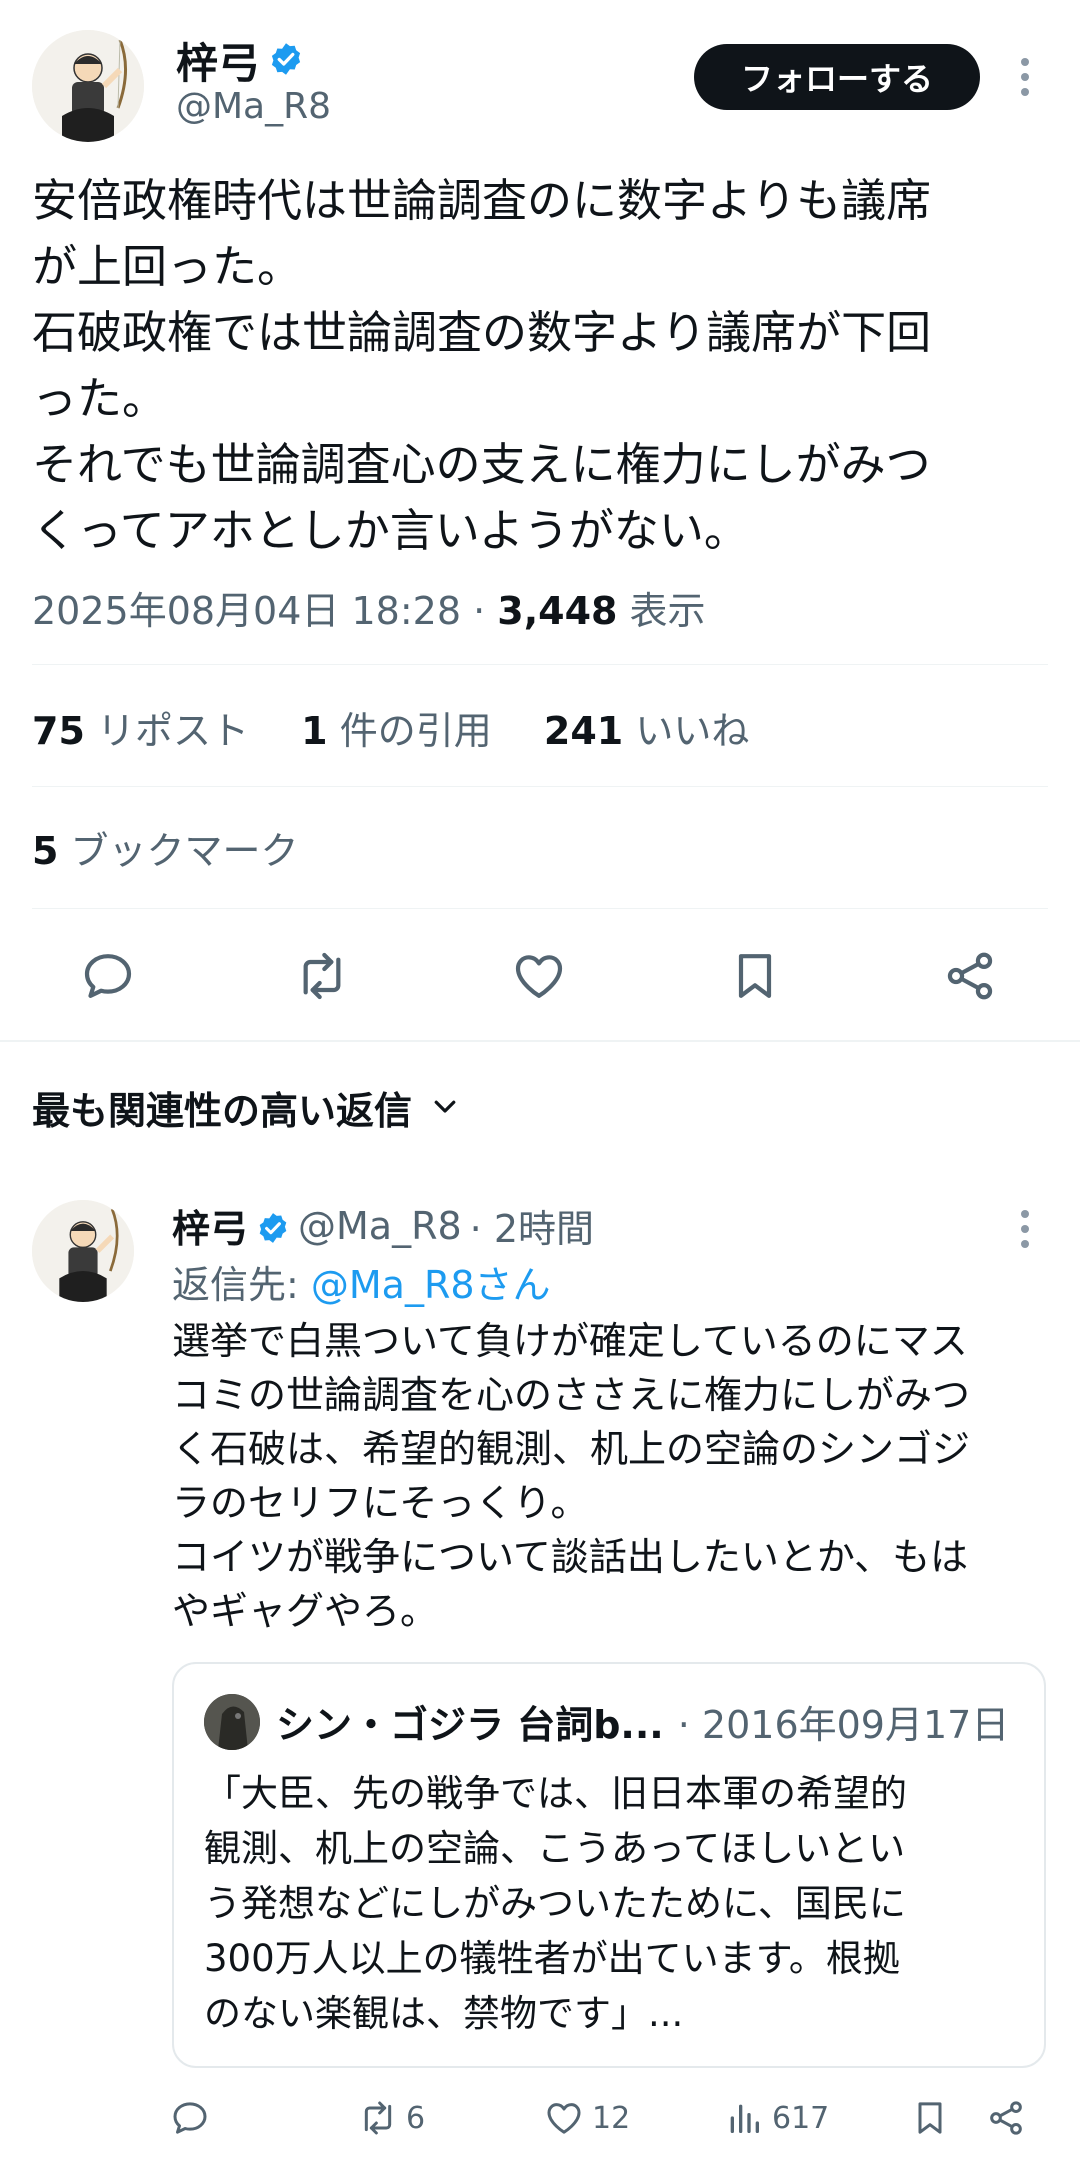 The height and width of the screenshot is (2159, 1080). I want to click on quoted-date: · 2016年09月17日, so click(843, 1725).